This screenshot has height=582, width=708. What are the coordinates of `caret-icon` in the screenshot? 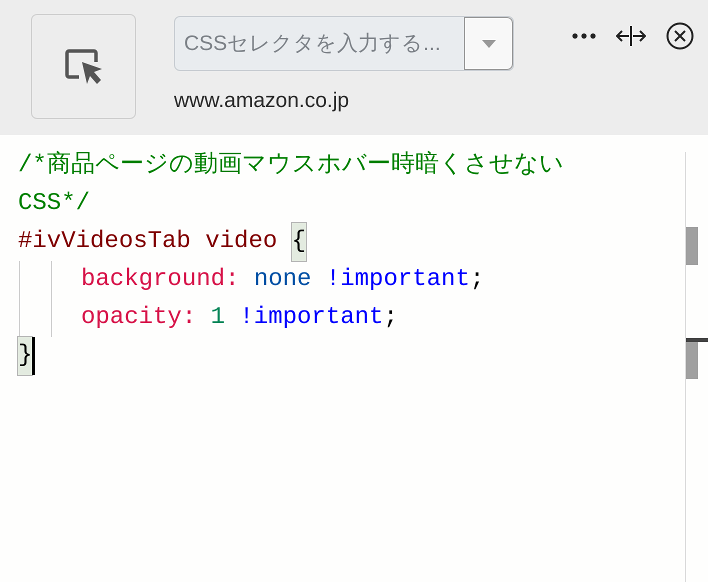 It's located at (489, 44).